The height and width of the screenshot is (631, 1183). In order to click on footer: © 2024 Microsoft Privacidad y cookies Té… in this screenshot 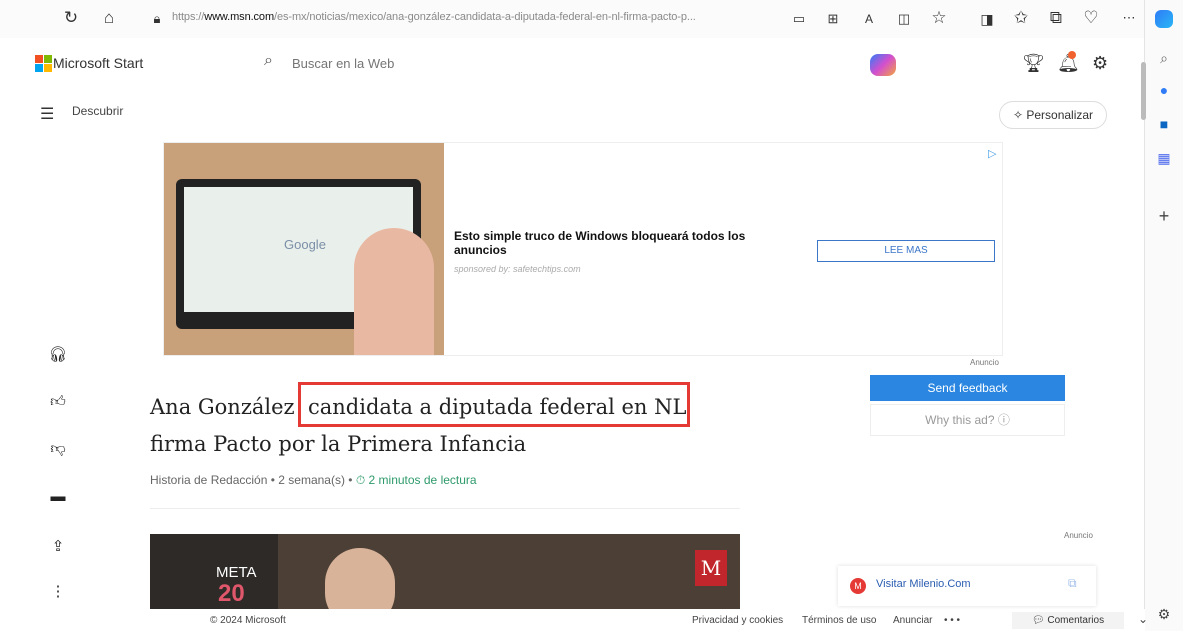, I will do `click(574, 620)`.